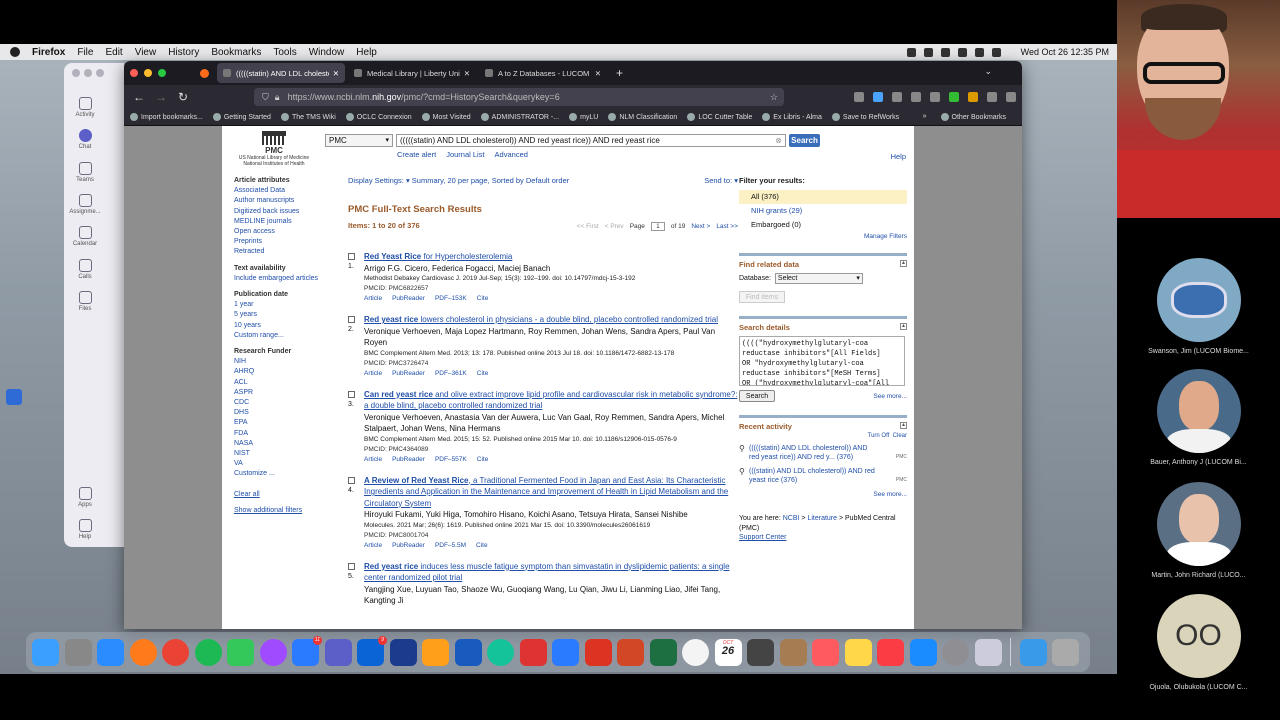 The width and height of the screenshot is (1280, 720). Describe the element at coordinates (85, 269) in the screenshot. I see `teams-nav-calls: Calls` at that location.